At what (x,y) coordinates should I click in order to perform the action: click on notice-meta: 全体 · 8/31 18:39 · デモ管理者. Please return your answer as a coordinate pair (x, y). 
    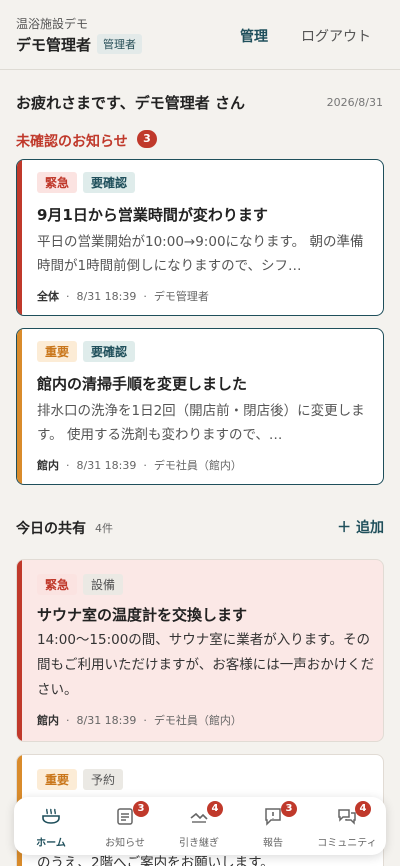
    Looking at the image, I should click on (123, 296).